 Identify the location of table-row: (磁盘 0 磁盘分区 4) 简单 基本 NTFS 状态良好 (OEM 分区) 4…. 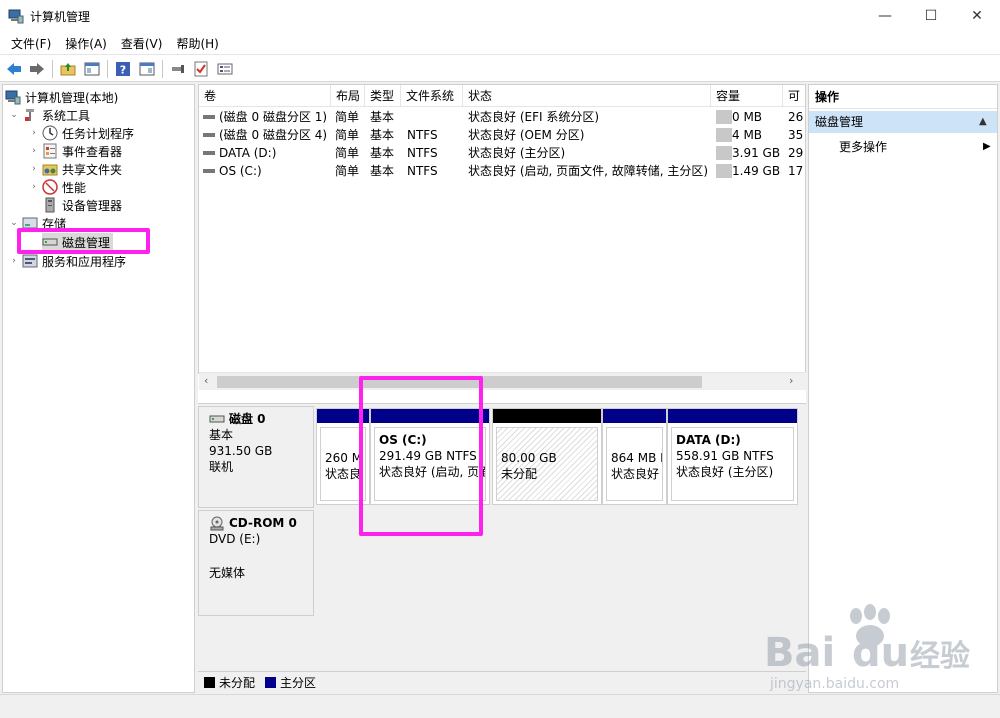
(502, 135).